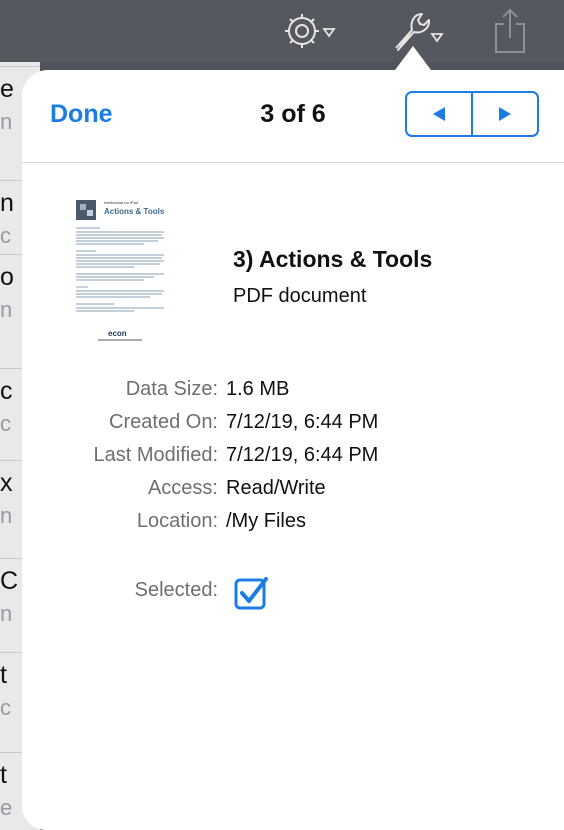 The height and width of the screenshot is (830, 564). Describe the element at coordinates (293, 116) in the screenshot. I see `popover-header: Done 3 of 6` at that location.